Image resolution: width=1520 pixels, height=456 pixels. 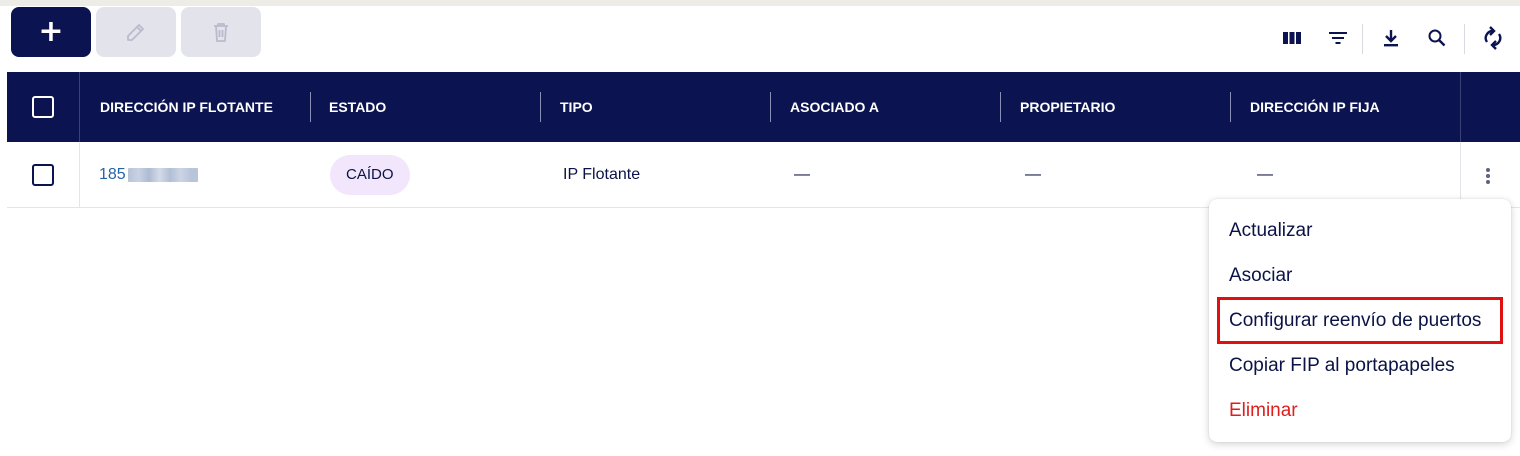 I want to click on ip-link: 185, so click(x=112, y=175).